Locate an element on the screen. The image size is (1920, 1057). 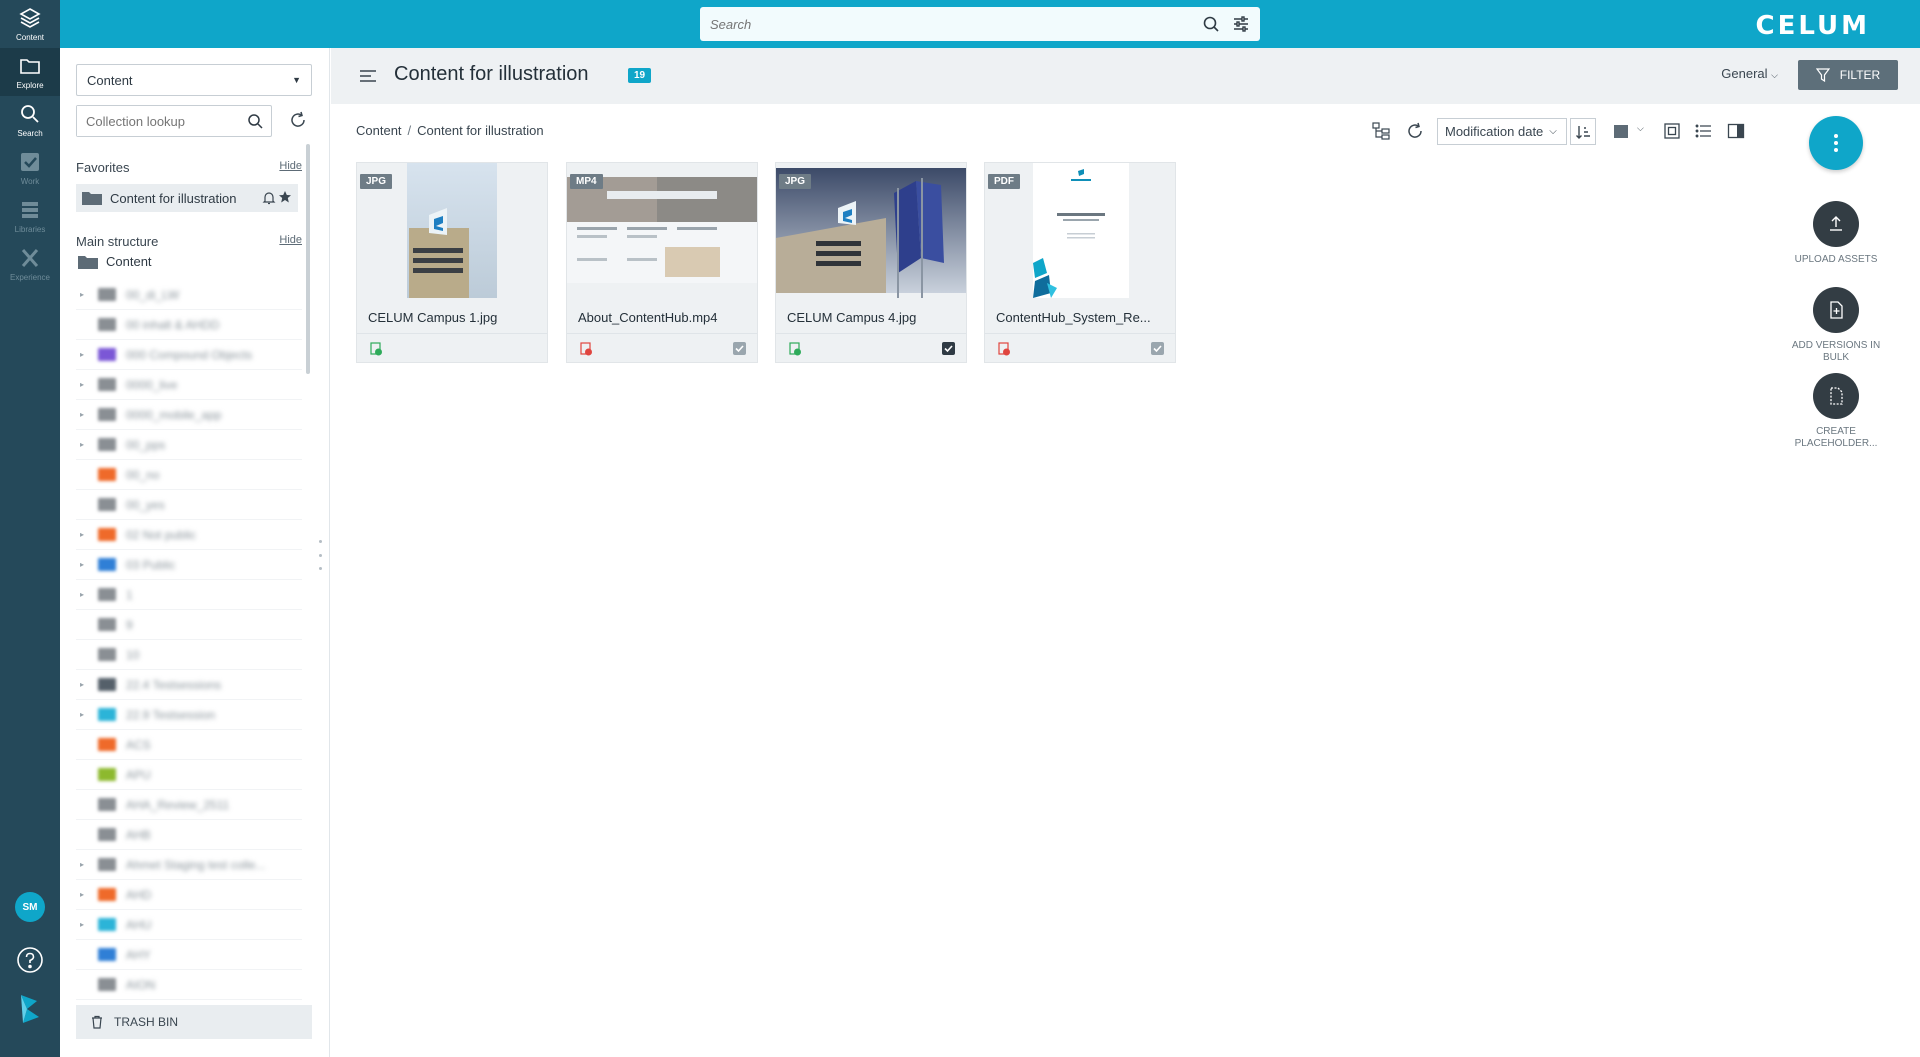
chevron-down-icon: ⌵ is located at coordinates (1640, 128).